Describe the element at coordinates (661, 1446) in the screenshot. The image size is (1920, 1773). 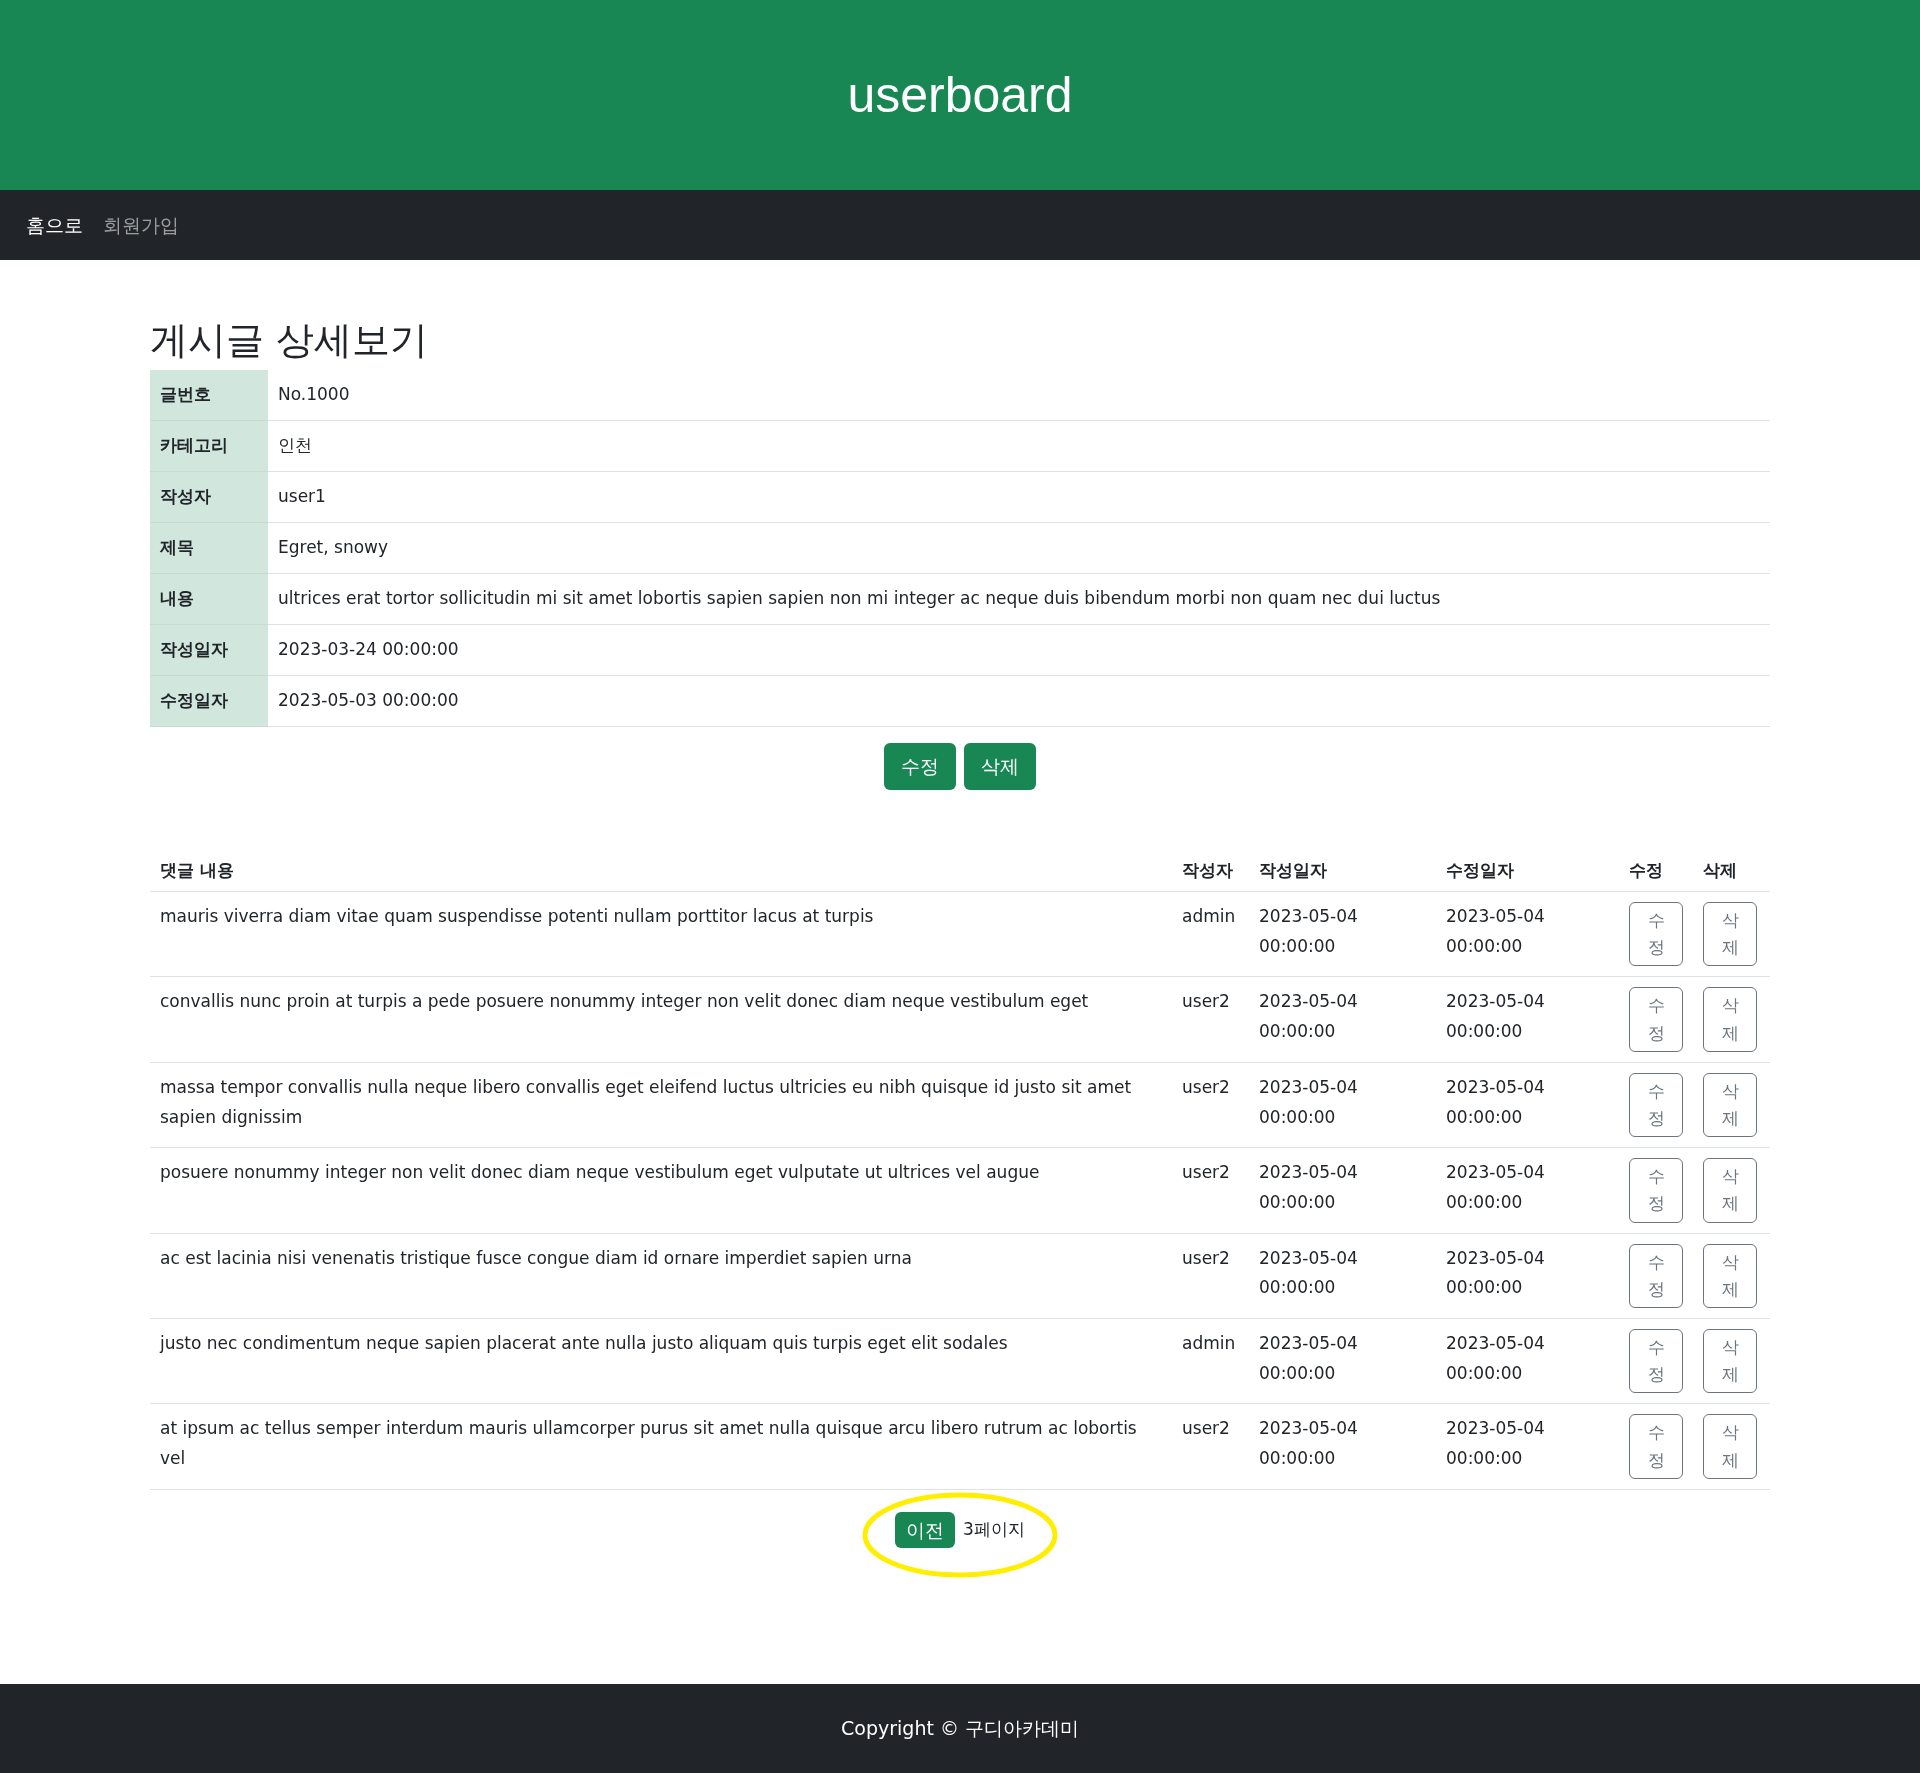
I see `comment-text: at ipsum ac tellus semper interdum mauris ullamcorper purus sit amet nulla quisque arcu libero rutrum ac lobortis vel` at that location.